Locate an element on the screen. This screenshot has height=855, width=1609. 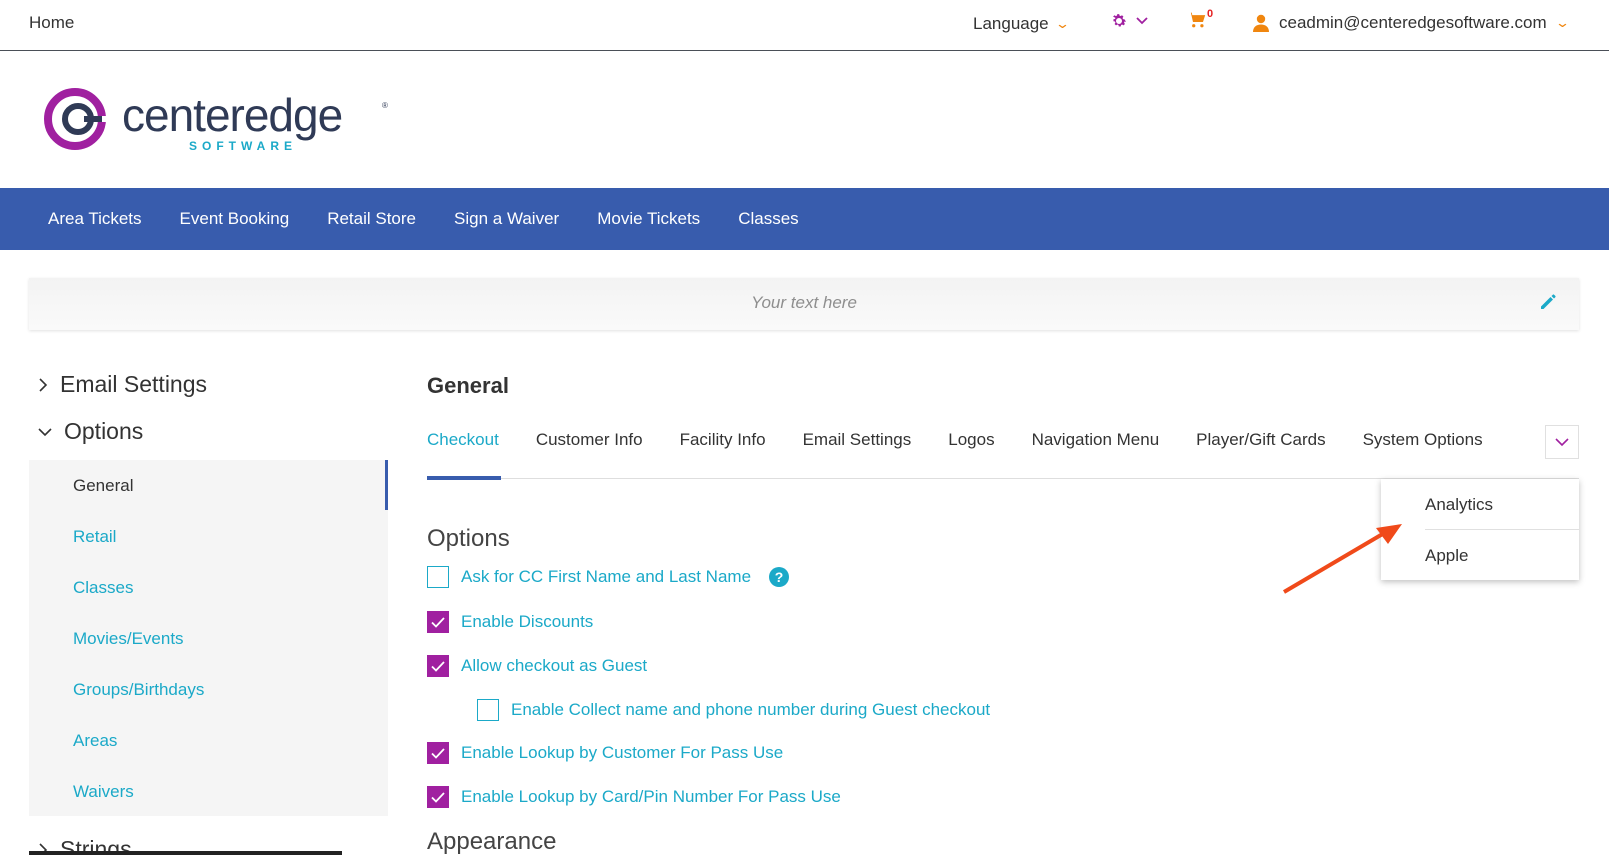
sidebar-group-label: Email Settings is located at coordinates (134, 384).